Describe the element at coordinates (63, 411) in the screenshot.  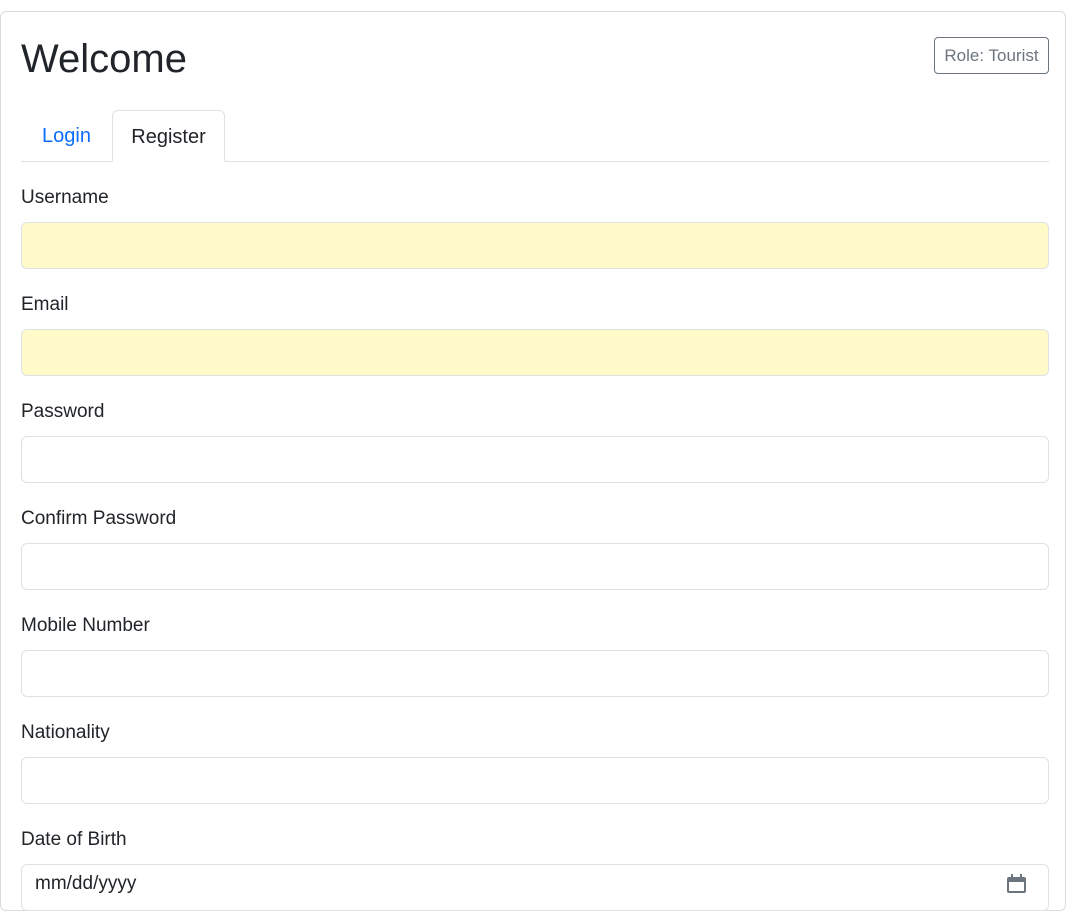
I see `password-label: Password` at that location.